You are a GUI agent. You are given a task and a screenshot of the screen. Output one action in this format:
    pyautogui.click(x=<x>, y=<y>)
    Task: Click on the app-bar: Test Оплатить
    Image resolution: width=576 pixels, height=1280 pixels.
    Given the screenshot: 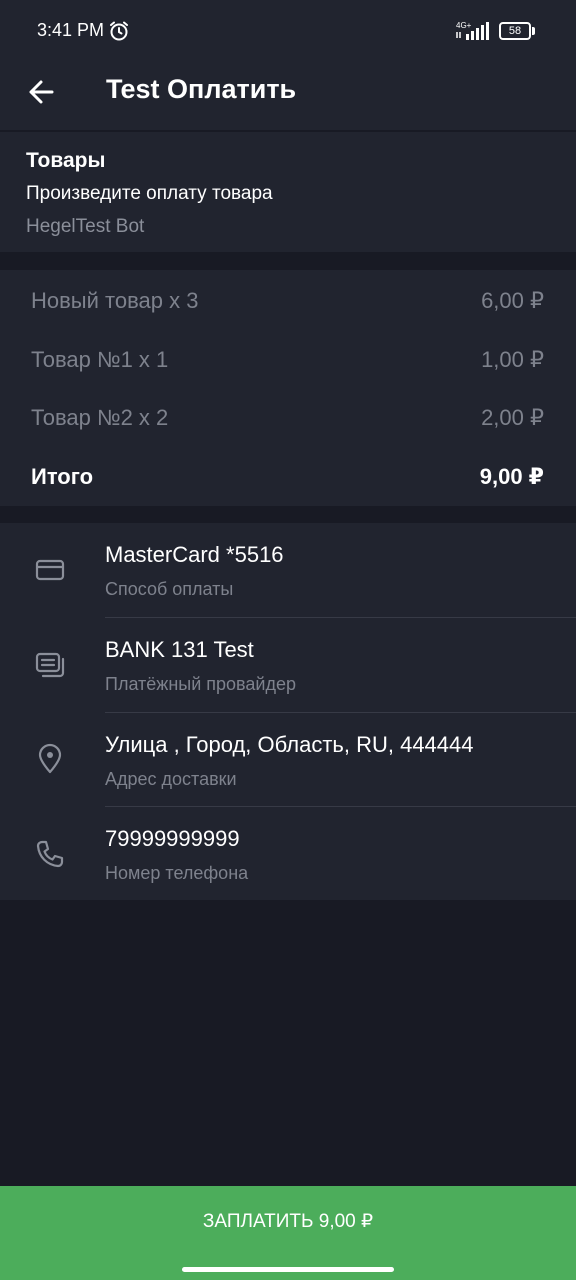 What is the action you would take?
    pyautogui.click(x=288, y=96)
    